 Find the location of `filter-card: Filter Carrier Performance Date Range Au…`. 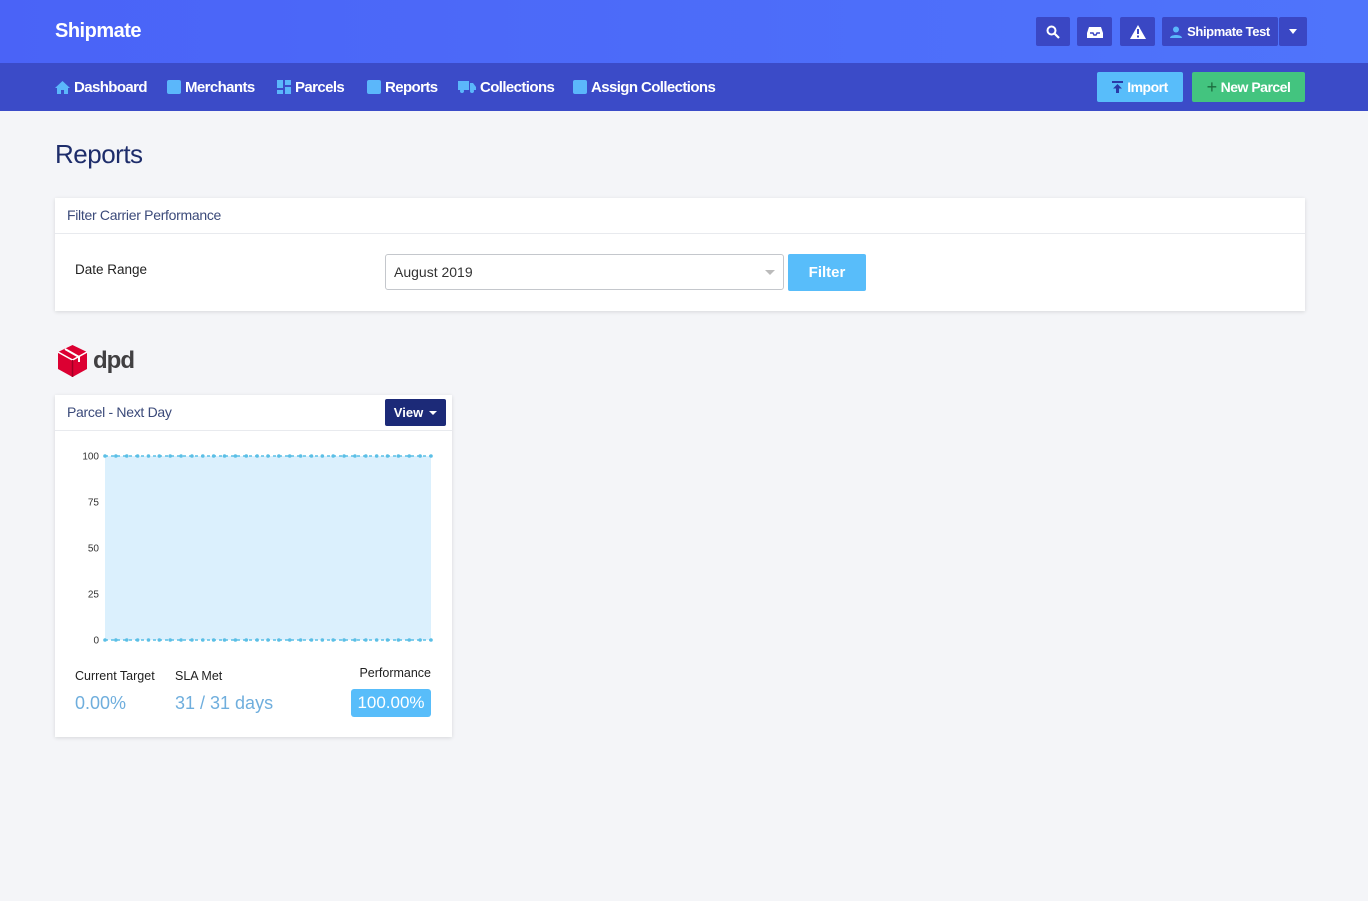

filter-card: Filter Carrier Performance Date Range Au… is located at coordinates (680, 254).